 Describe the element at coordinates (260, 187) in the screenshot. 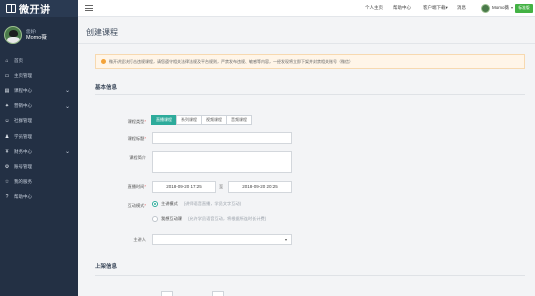

I see `live-end-input: 2018-09-20 20:25` at that location.